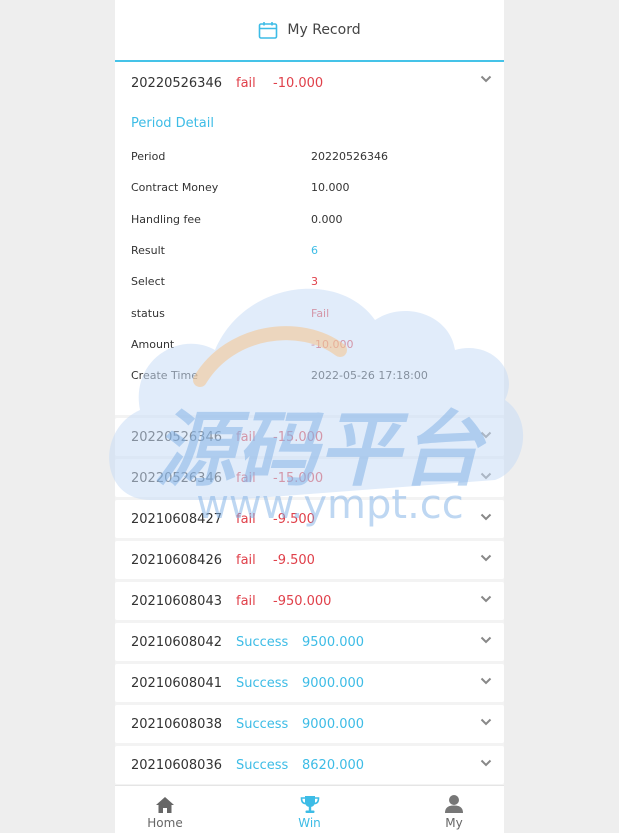  I want to click on record-row: 20210608043 fail -950.000, so click(309, 601).